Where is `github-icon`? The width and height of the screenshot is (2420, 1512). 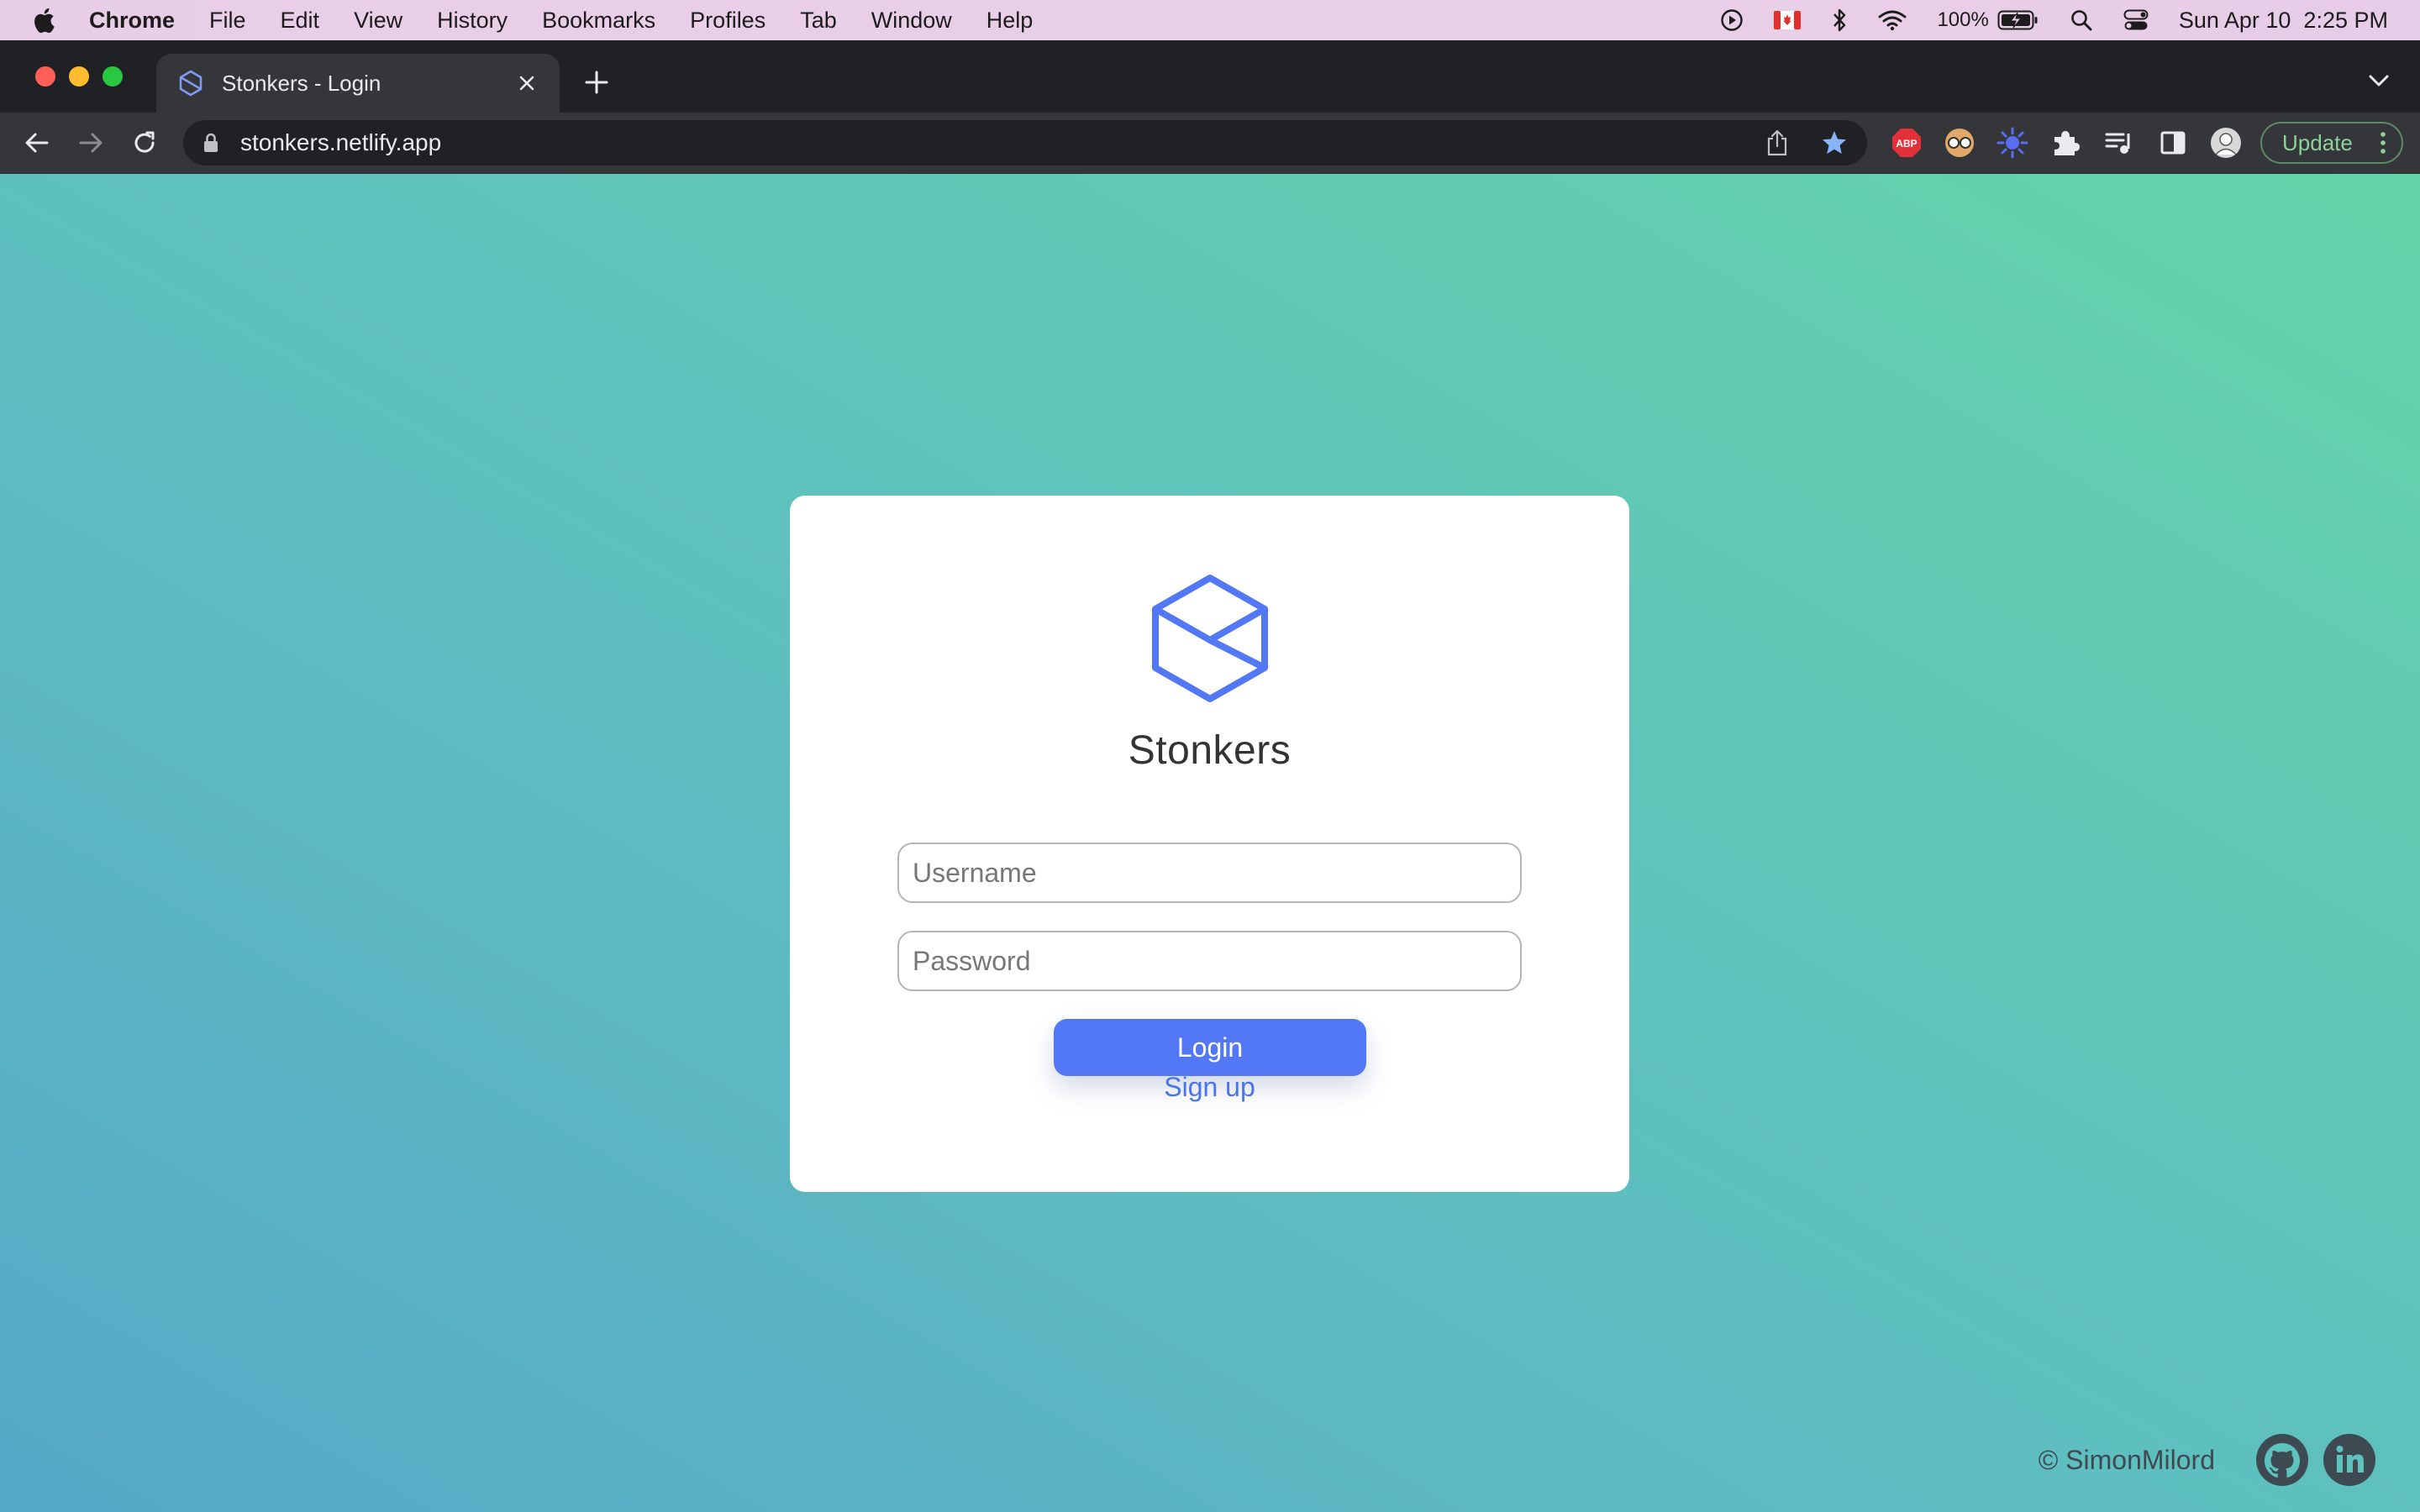 github-icon is located at coordinates (2282, 1460).